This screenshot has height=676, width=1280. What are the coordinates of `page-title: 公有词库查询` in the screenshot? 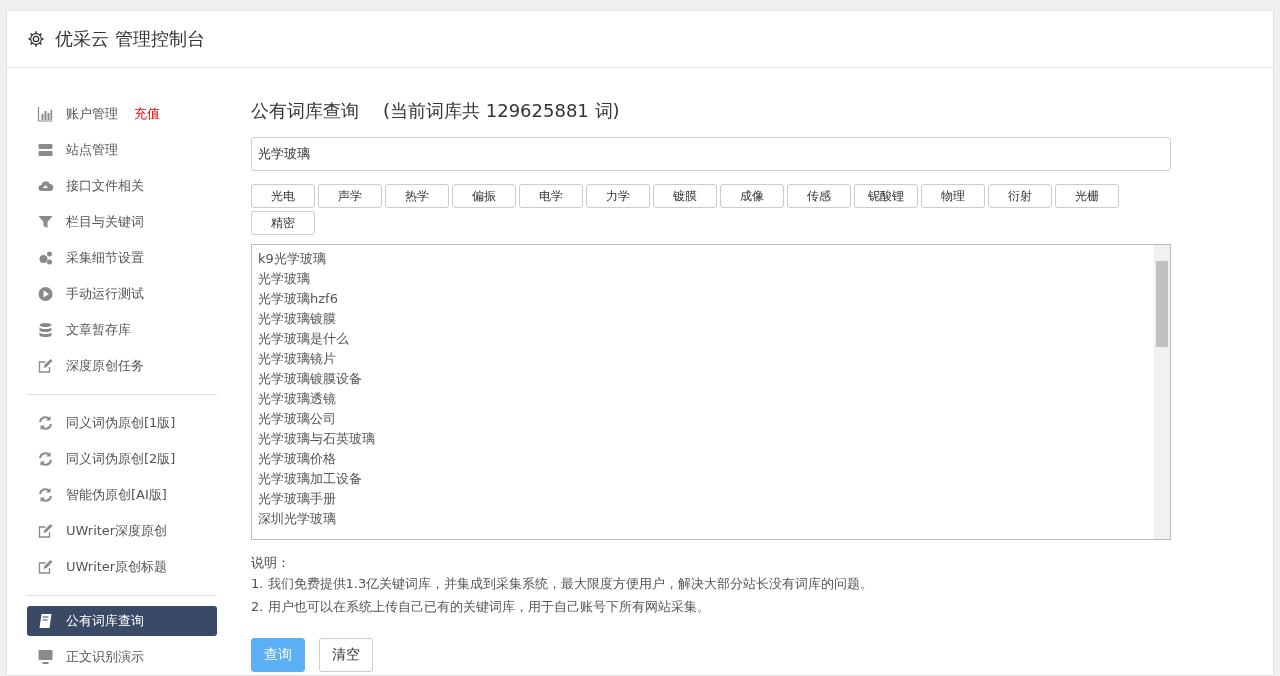 It's located at (305, 111).